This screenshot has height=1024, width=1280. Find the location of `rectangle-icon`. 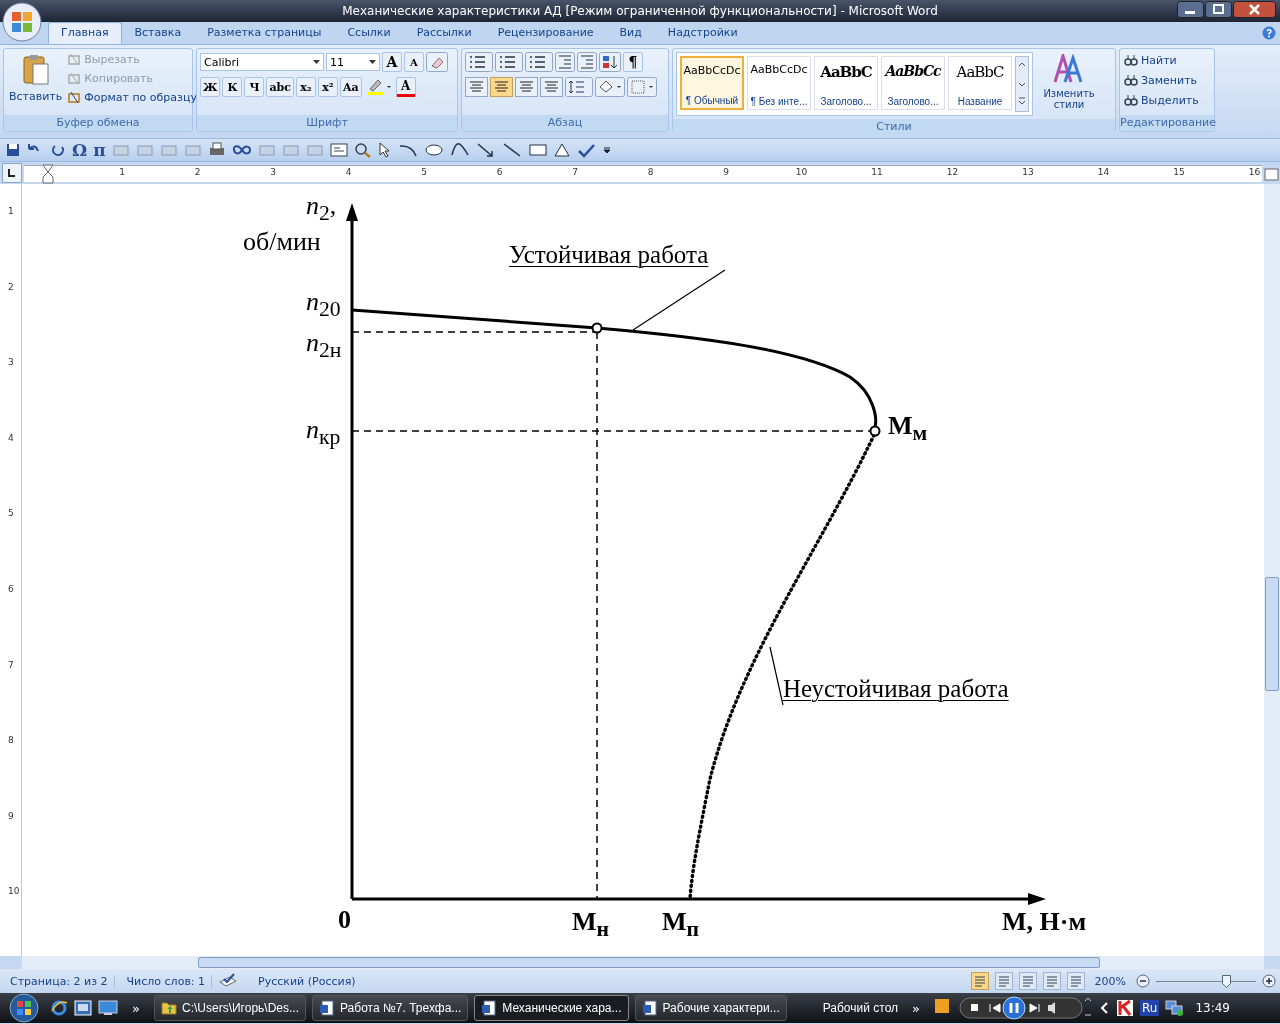

rectangle-icon is located at coordinates (537, 150).